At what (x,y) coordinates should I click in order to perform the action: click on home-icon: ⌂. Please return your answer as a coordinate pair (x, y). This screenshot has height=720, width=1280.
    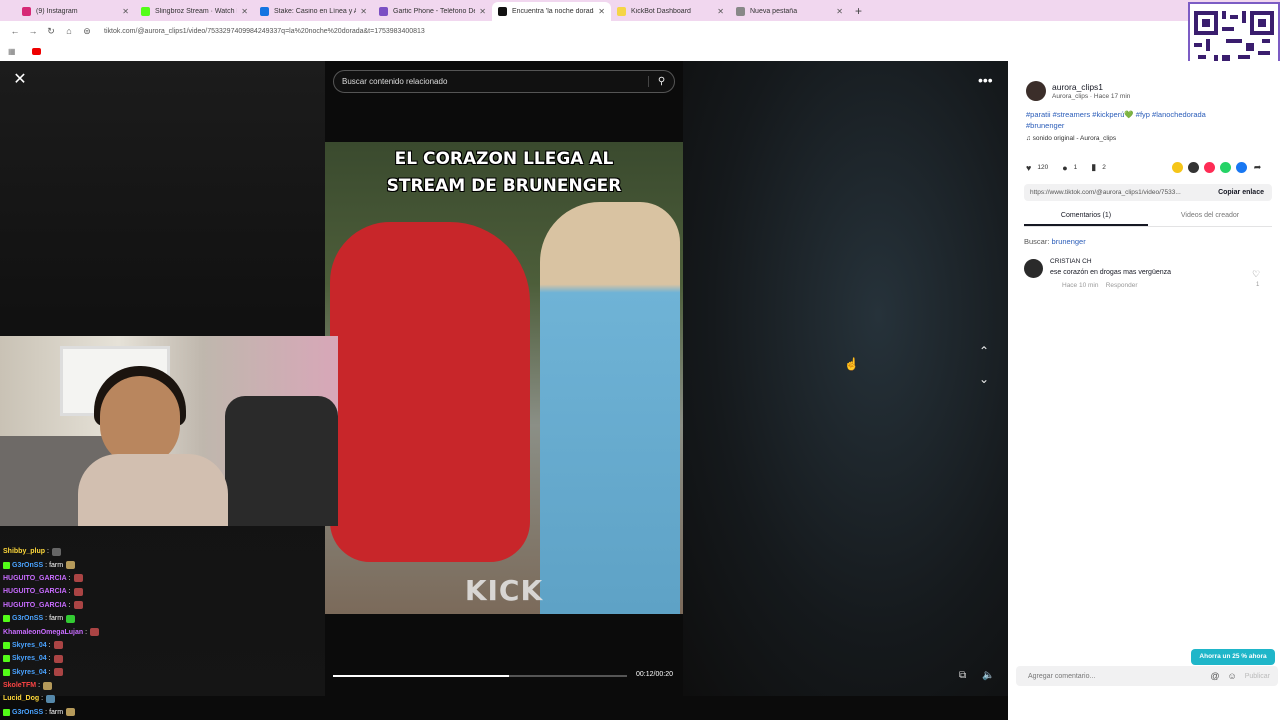
    Looking at the image, I should click on (69, 31).